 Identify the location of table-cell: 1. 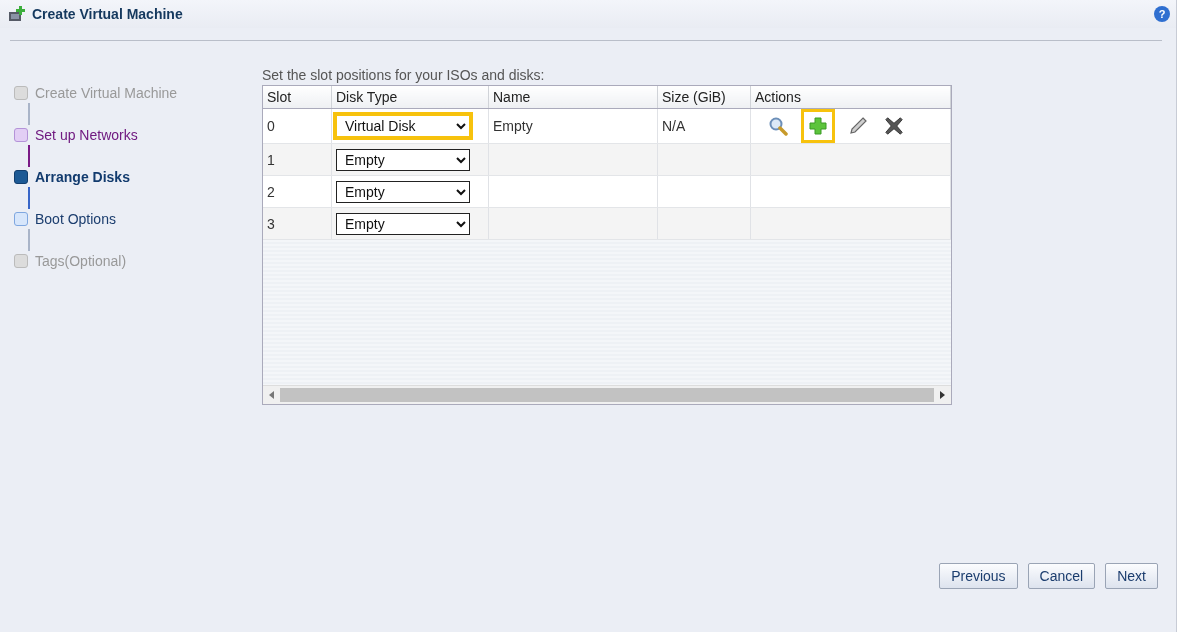
(297, 159).